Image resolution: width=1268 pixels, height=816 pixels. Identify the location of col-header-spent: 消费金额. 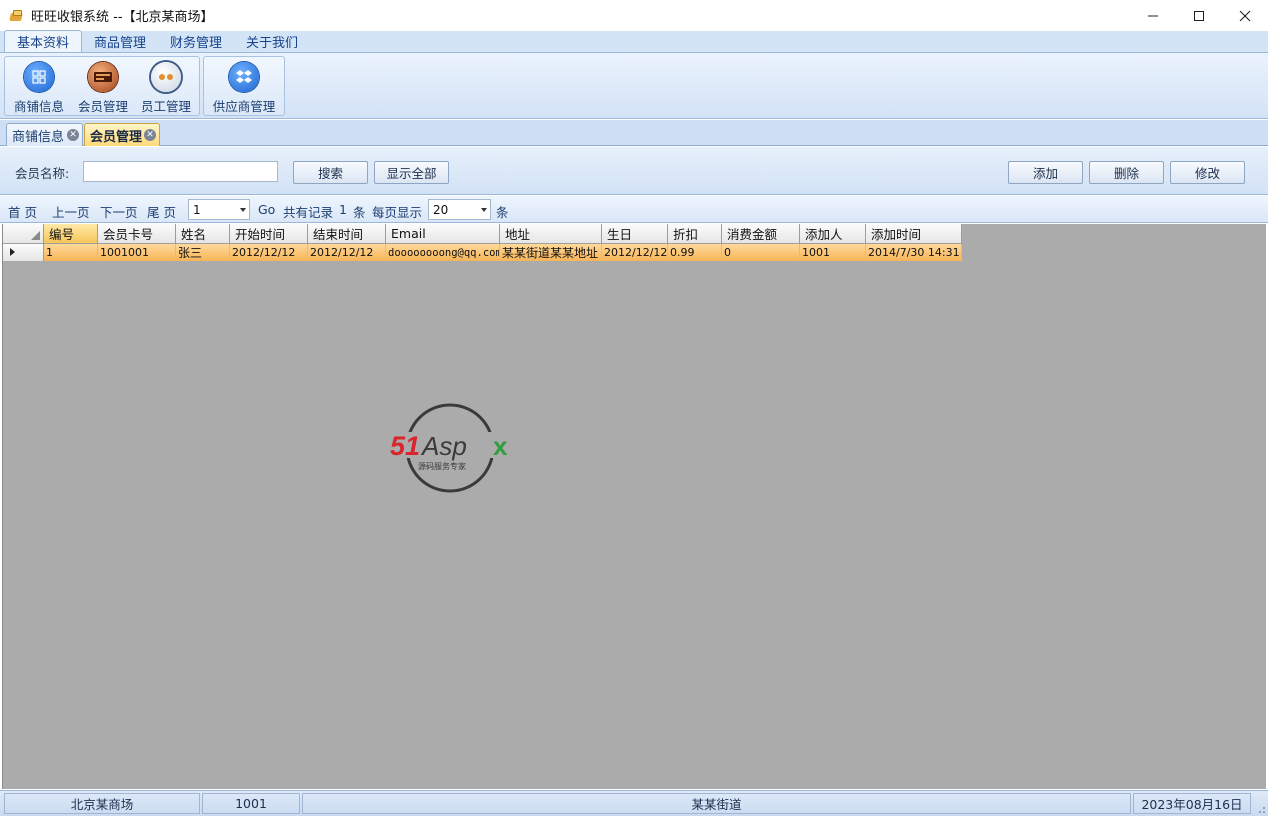
(761, 234).